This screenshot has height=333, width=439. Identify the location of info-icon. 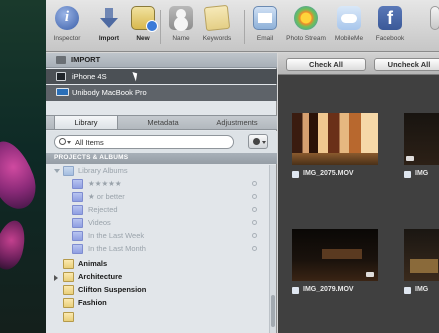
(67, 18).